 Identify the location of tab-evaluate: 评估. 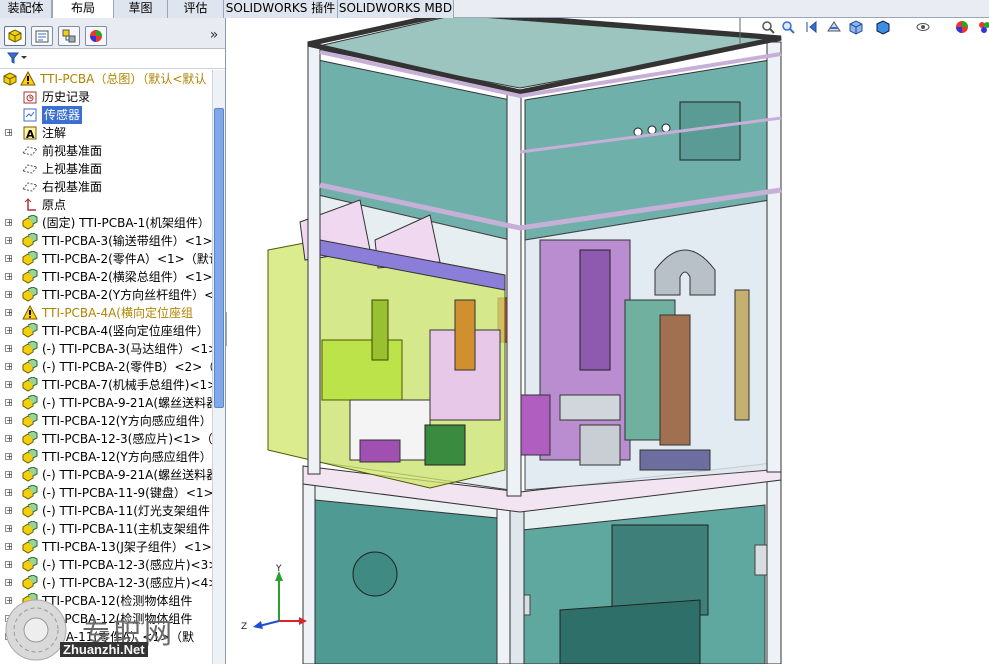
(196, 9).